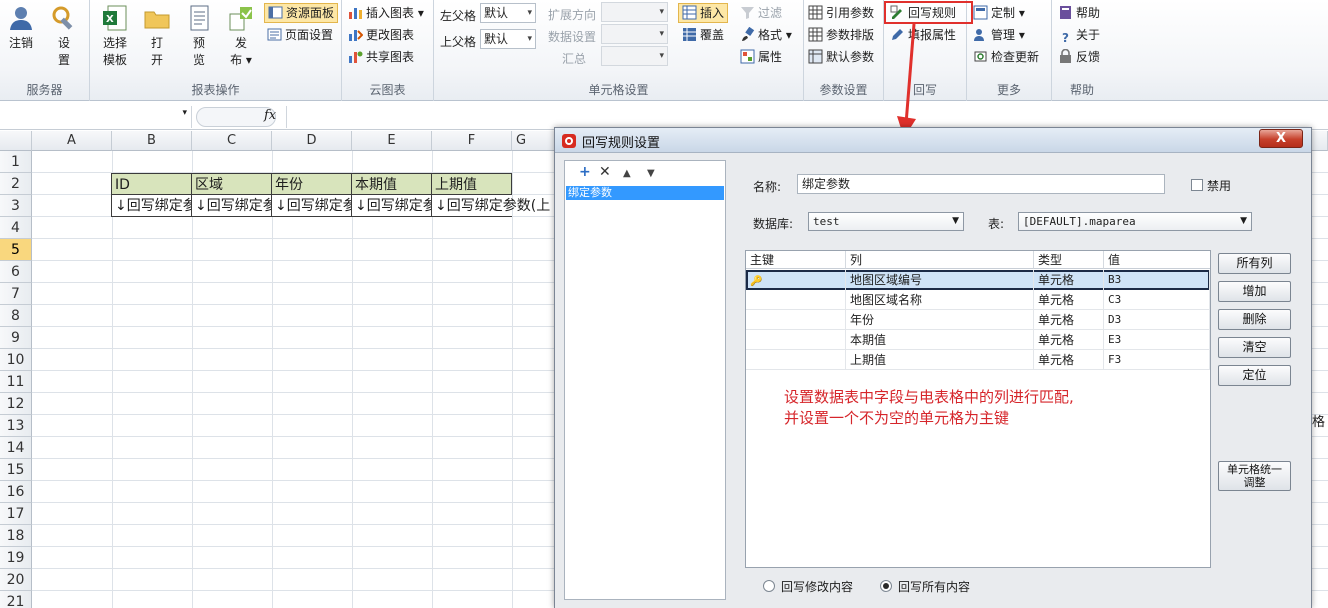 The width and height of the screenshot is (1328, 608). I want to click on change-chart-button: 更改图表, so click(381, 35).